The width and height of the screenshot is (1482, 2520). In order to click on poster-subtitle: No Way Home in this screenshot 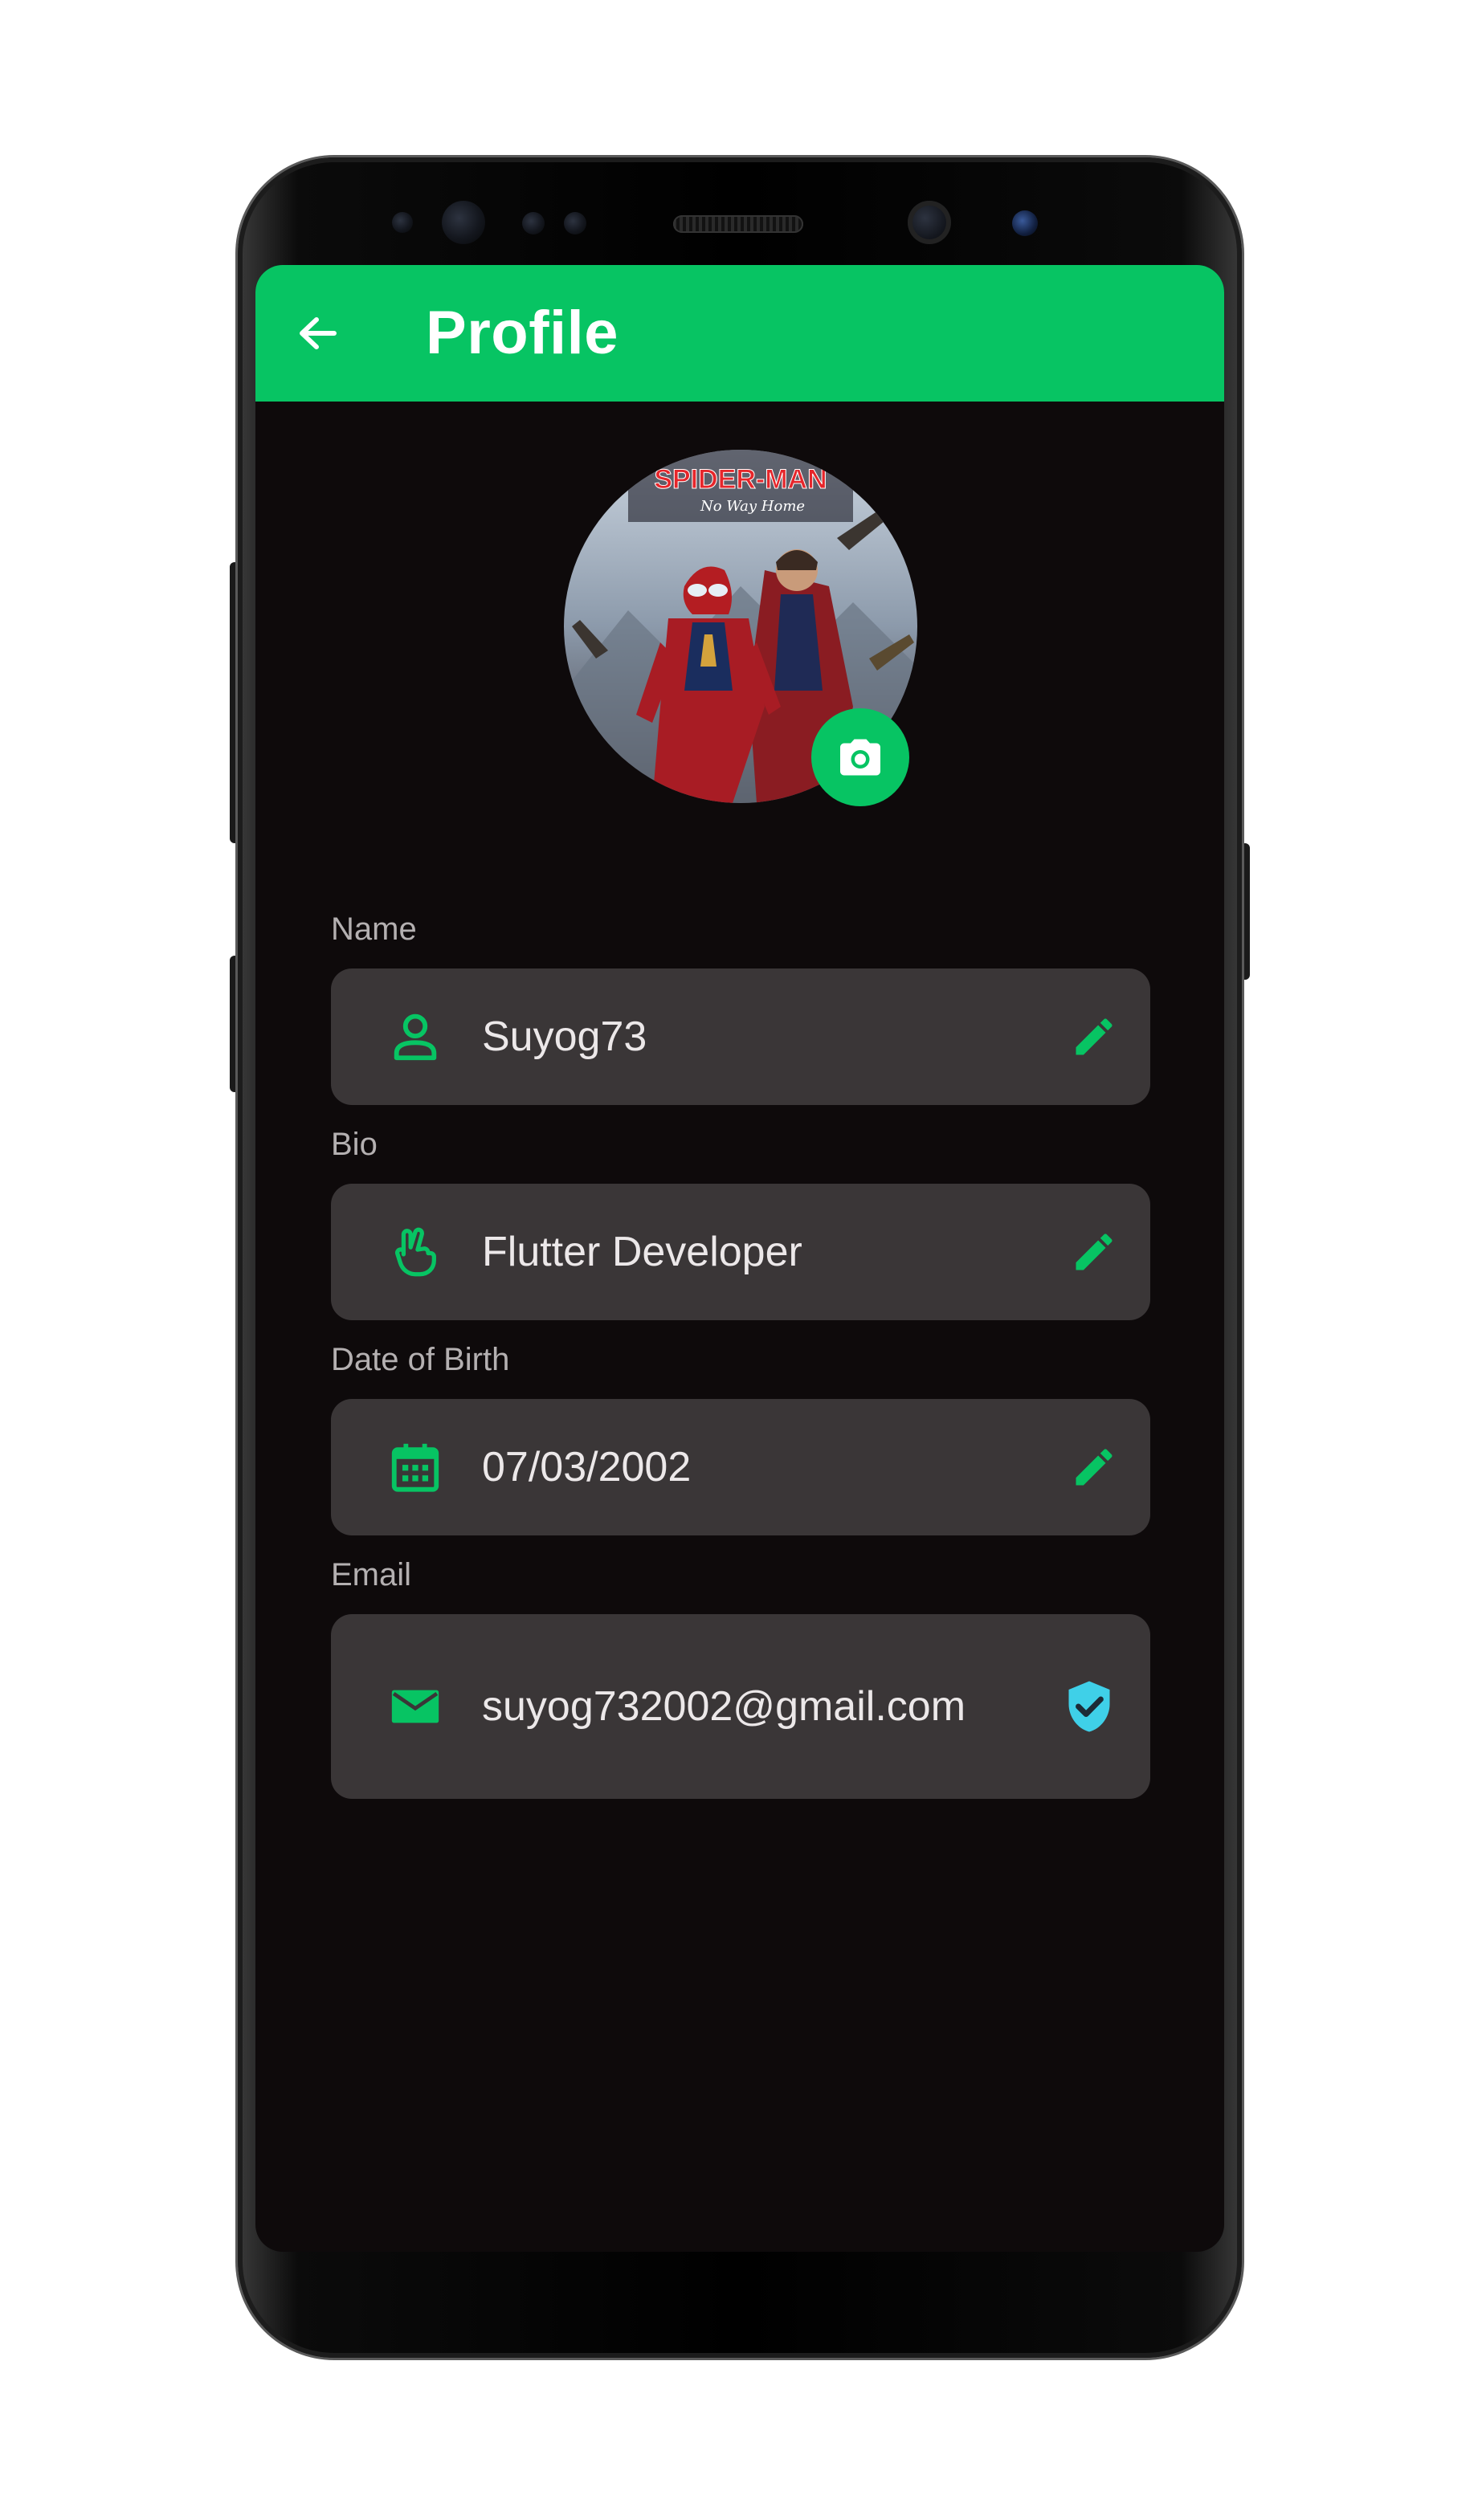, I will do `click(752, 506)`.